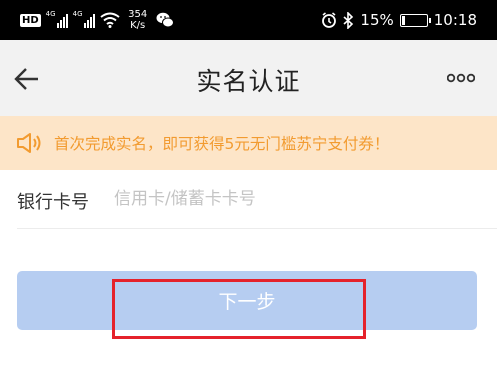 The height and width of the screenshot is (369, 497). What do you see at coordinates (377, 20) in the screenshot?
I see `battery-percent: 15%` at bounding box center [377, 20].